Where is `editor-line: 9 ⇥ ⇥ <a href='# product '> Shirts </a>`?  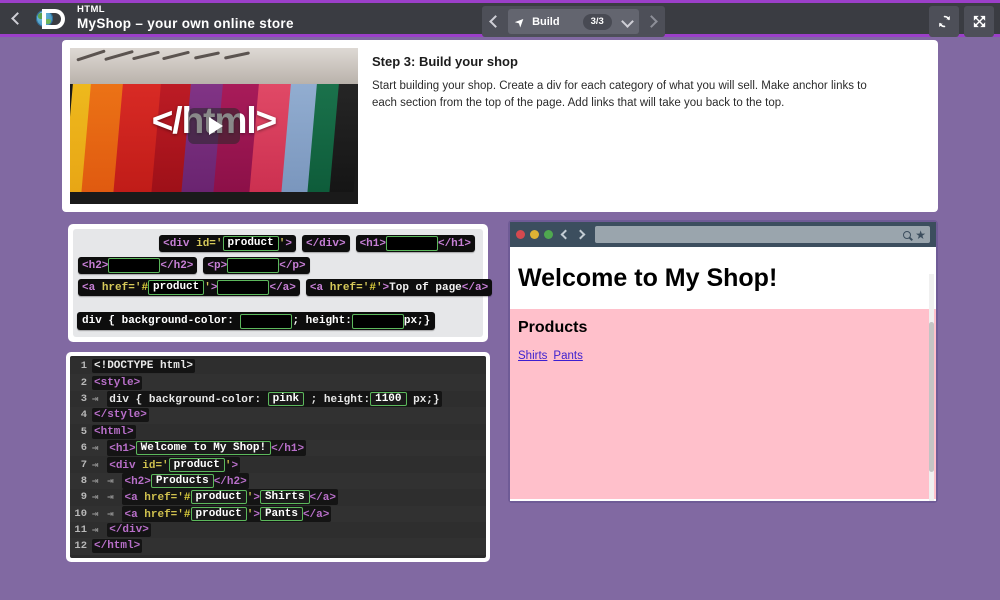 editor-line: 9 ⇥ ⇥ <a href='# product '> Shirts </a> is located at coordinates (278, 497).